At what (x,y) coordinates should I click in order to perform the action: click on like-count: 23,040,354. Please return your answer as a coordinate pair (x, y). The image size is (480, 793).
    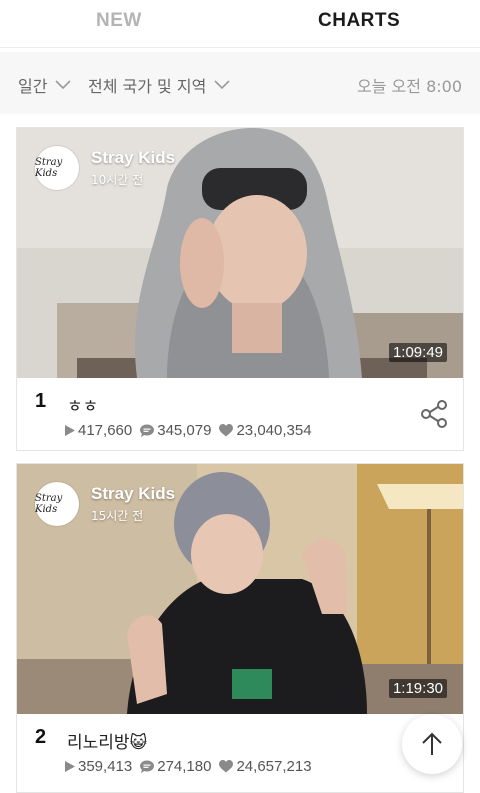
    Looking at the image, I should click on (265, 430).